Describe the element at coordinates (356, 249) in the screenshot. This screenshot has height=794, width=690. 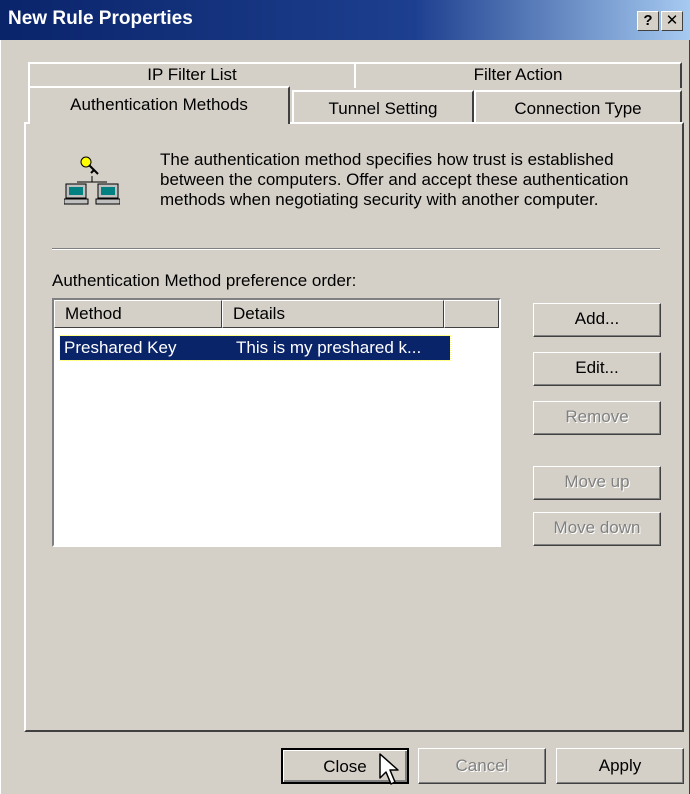
I see `separator` at that location.